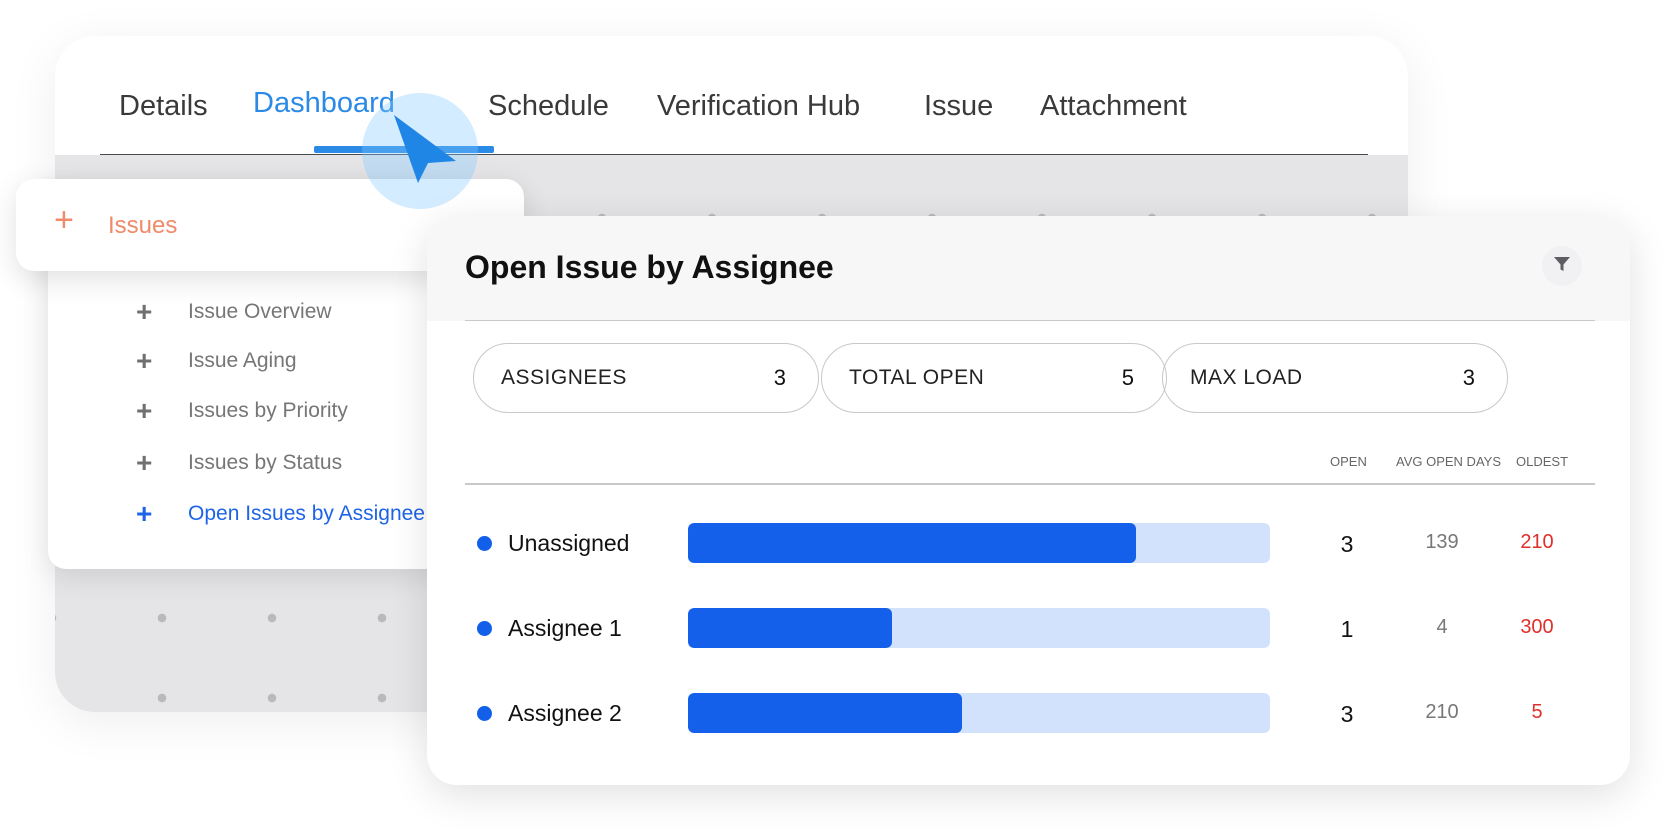 This screenshot has height=835, width=1669. What do you see at coordinates (163, 106) in the screenshot?
I see `tab-details: Details` at bounding box center [163, 106].